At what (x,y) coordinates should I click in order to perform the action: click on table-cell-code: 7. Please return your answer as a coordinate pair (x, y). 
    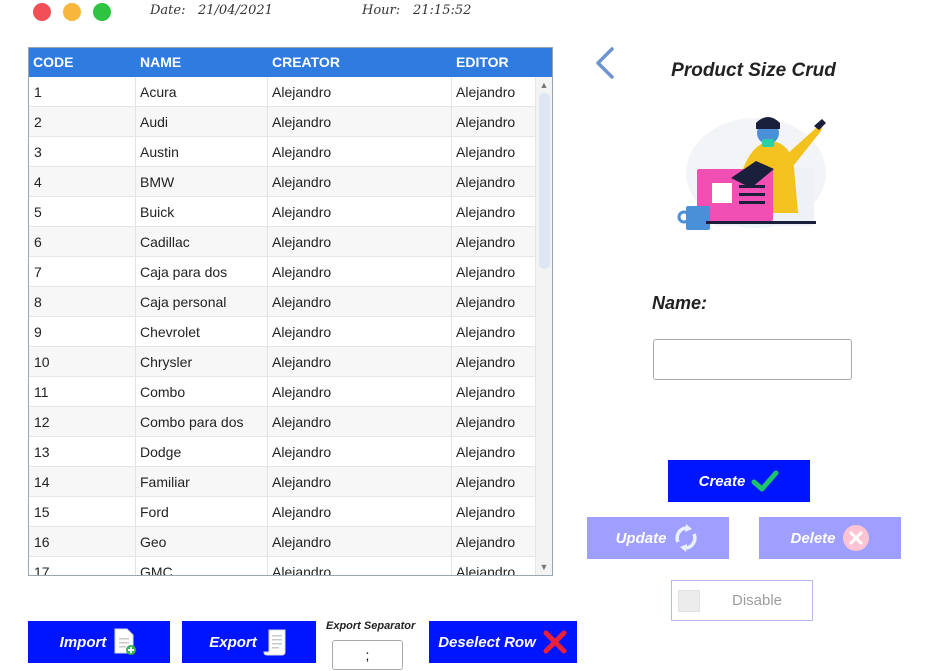
    Looking at the image, I should click on (38, 272).